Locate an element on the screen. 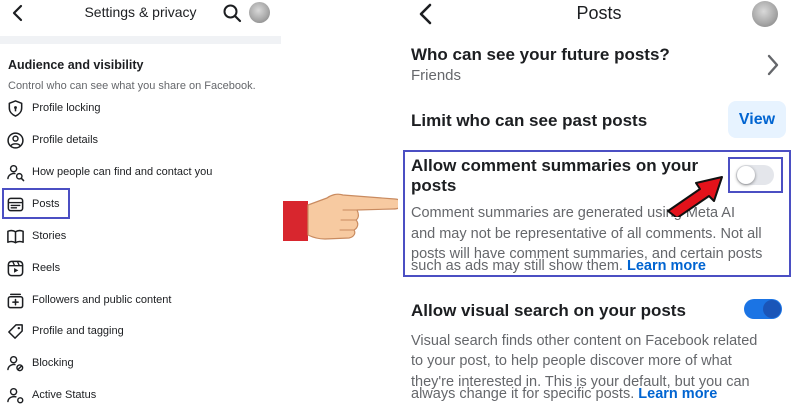  visual-search-toggle is located at coordinates (763, 309).